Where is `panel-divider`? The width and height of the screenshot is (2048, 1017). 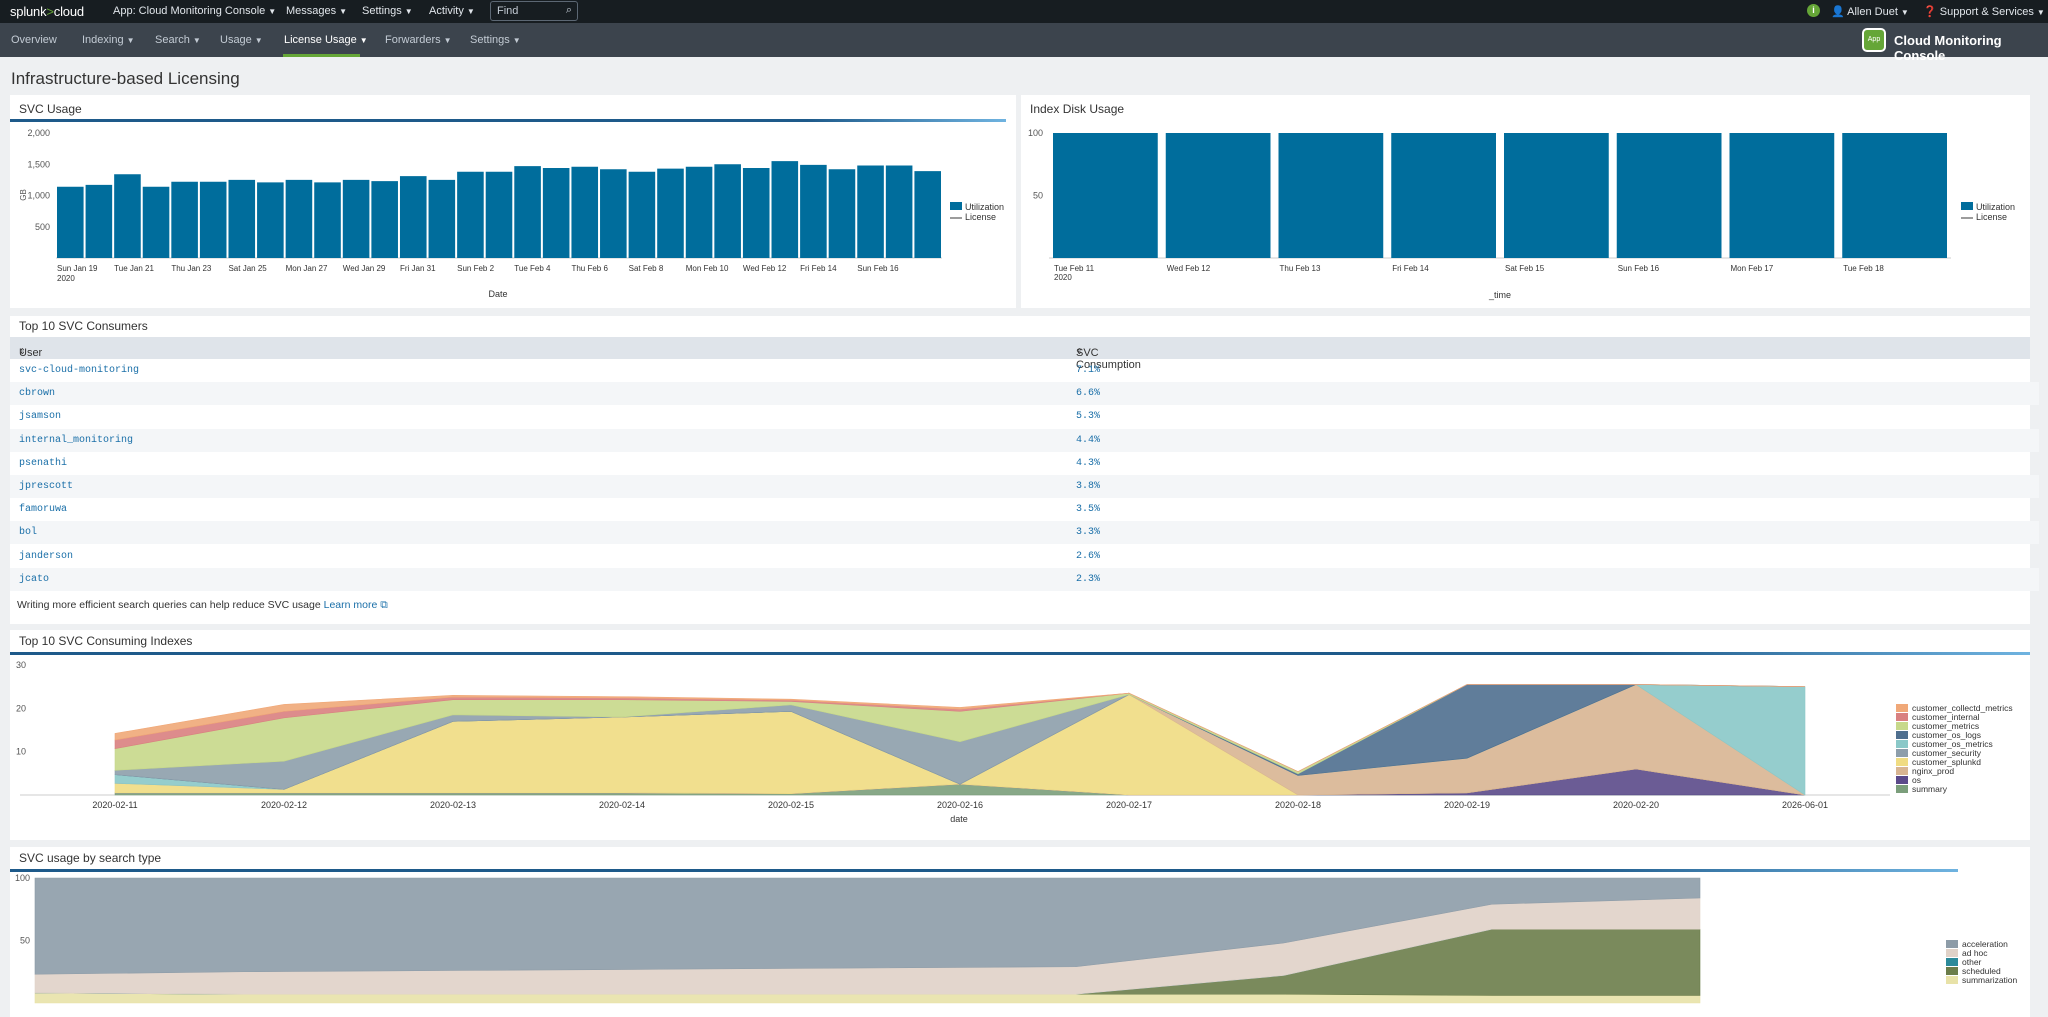
panel-divider is located at coordinates (508, 120).